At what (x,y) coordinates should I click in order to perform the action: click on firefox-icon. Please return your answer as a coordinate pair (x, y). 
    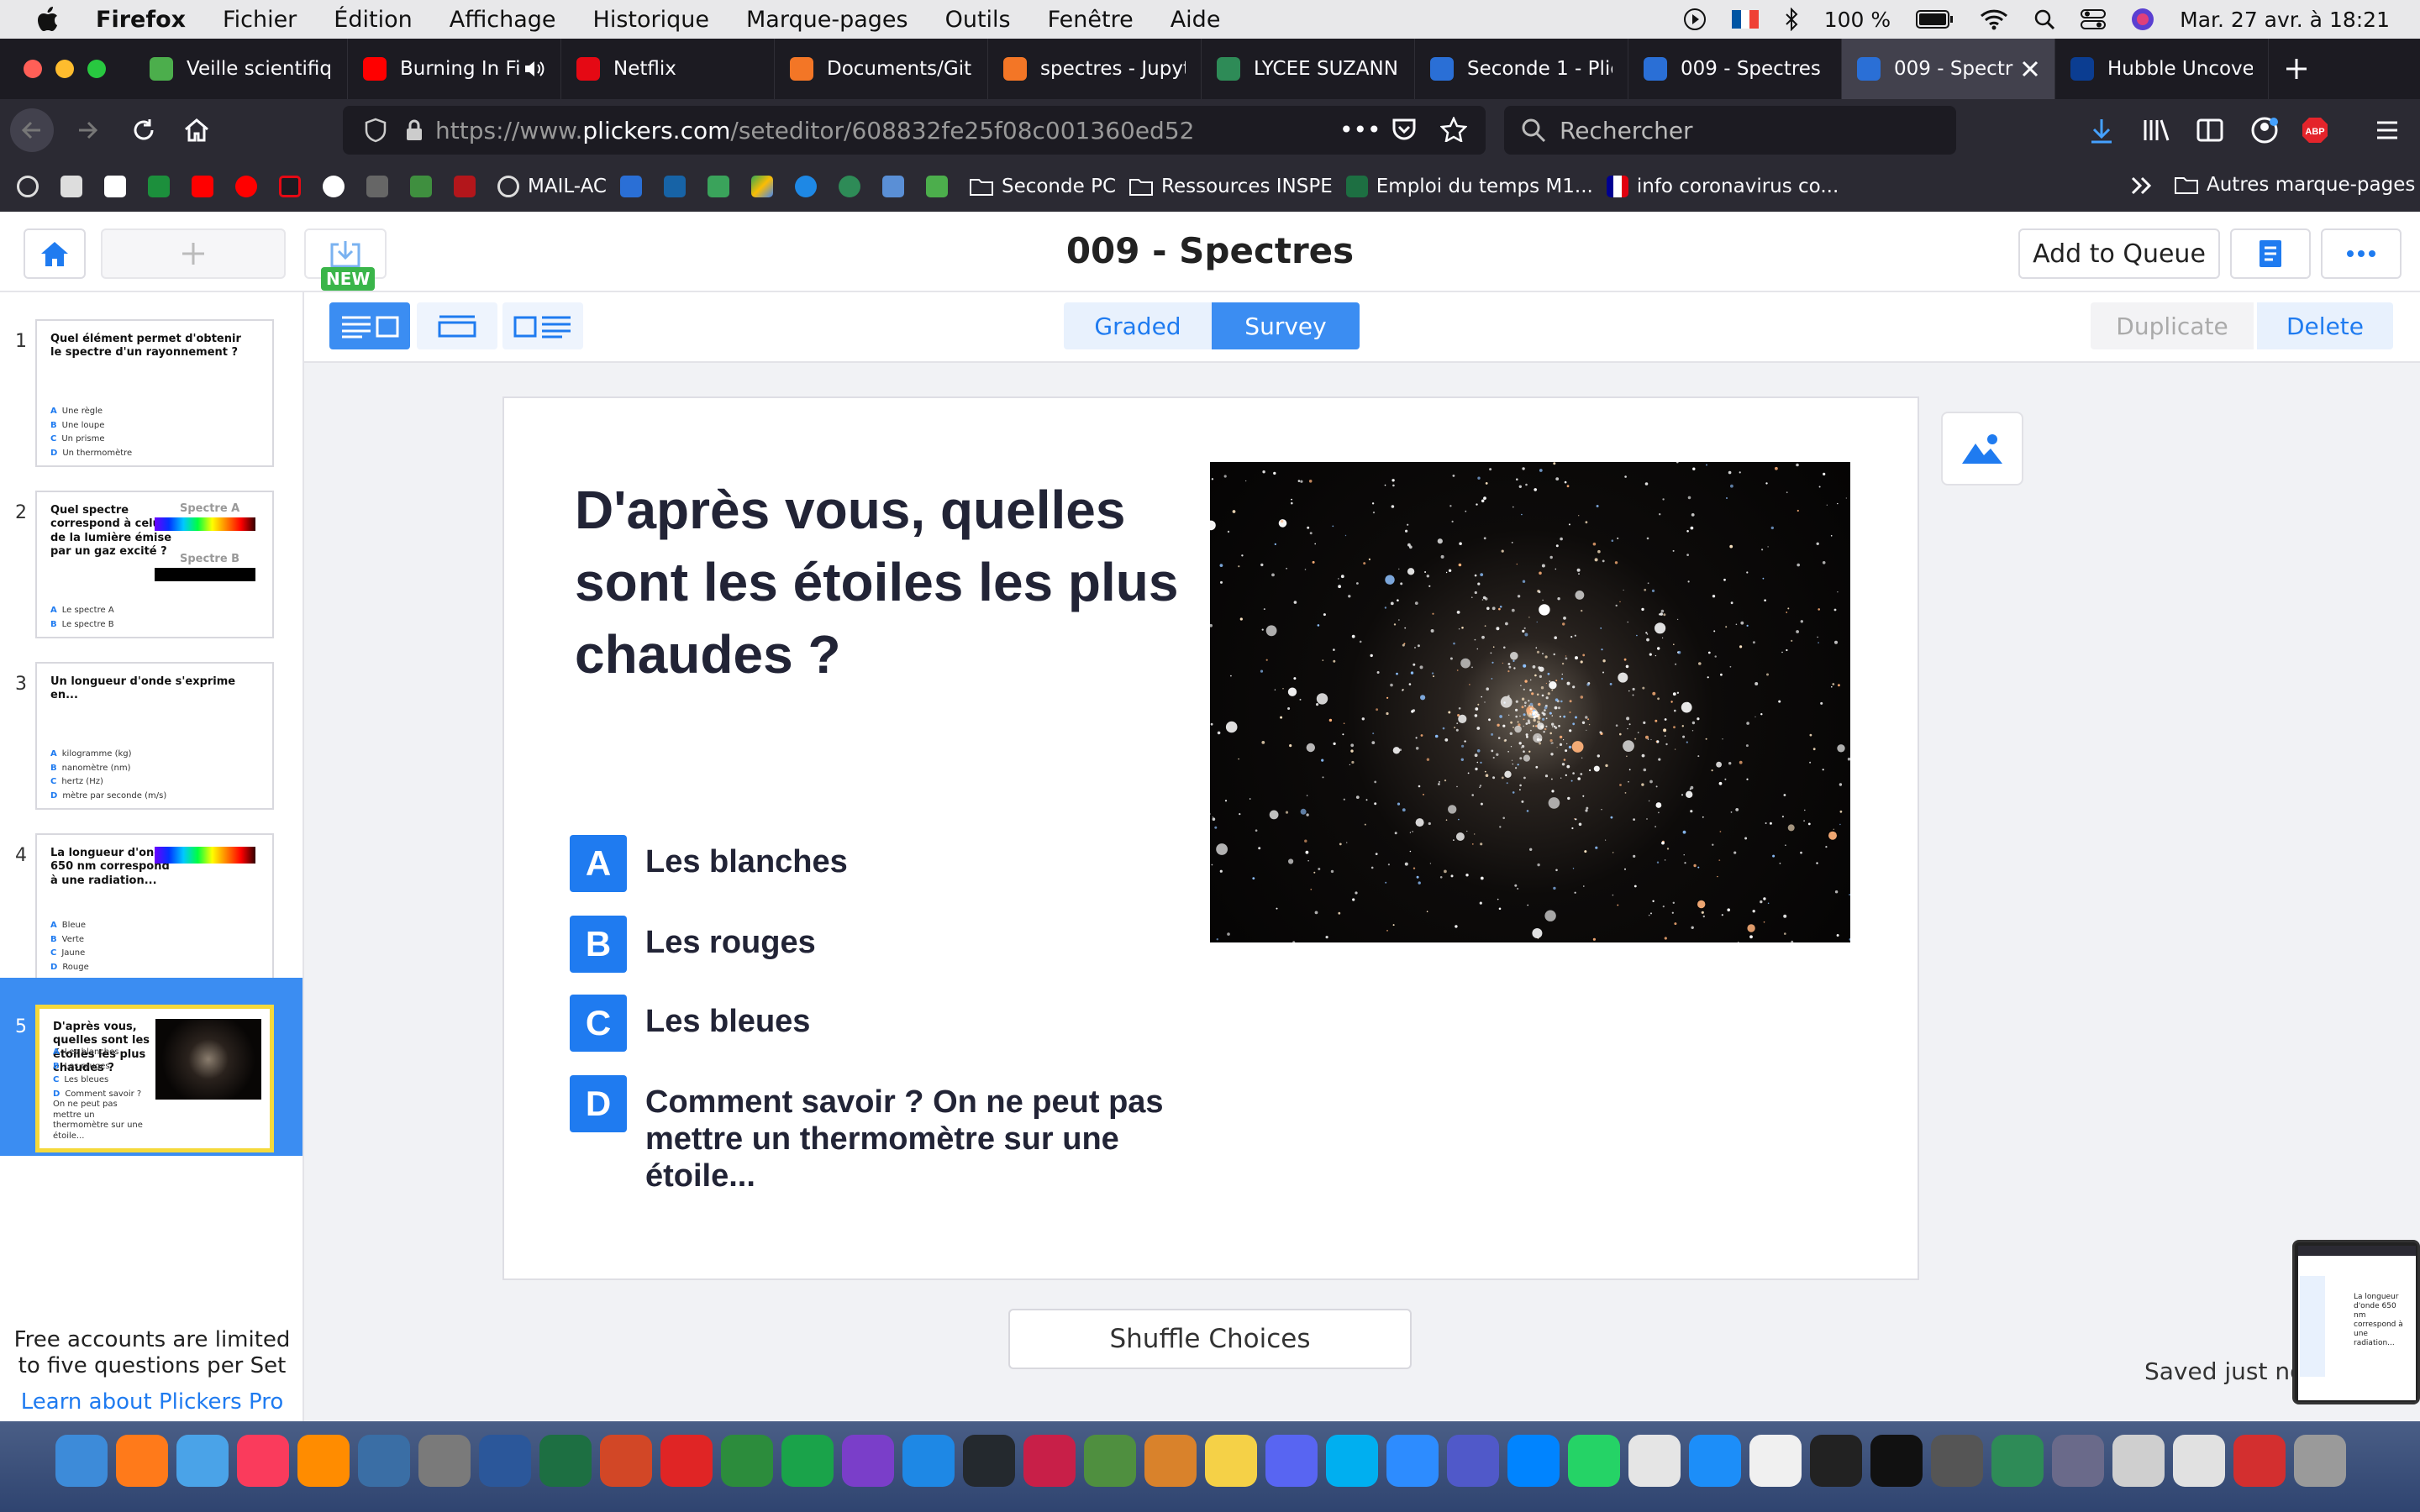
    Looking at the image, I should click on (142, 1461).